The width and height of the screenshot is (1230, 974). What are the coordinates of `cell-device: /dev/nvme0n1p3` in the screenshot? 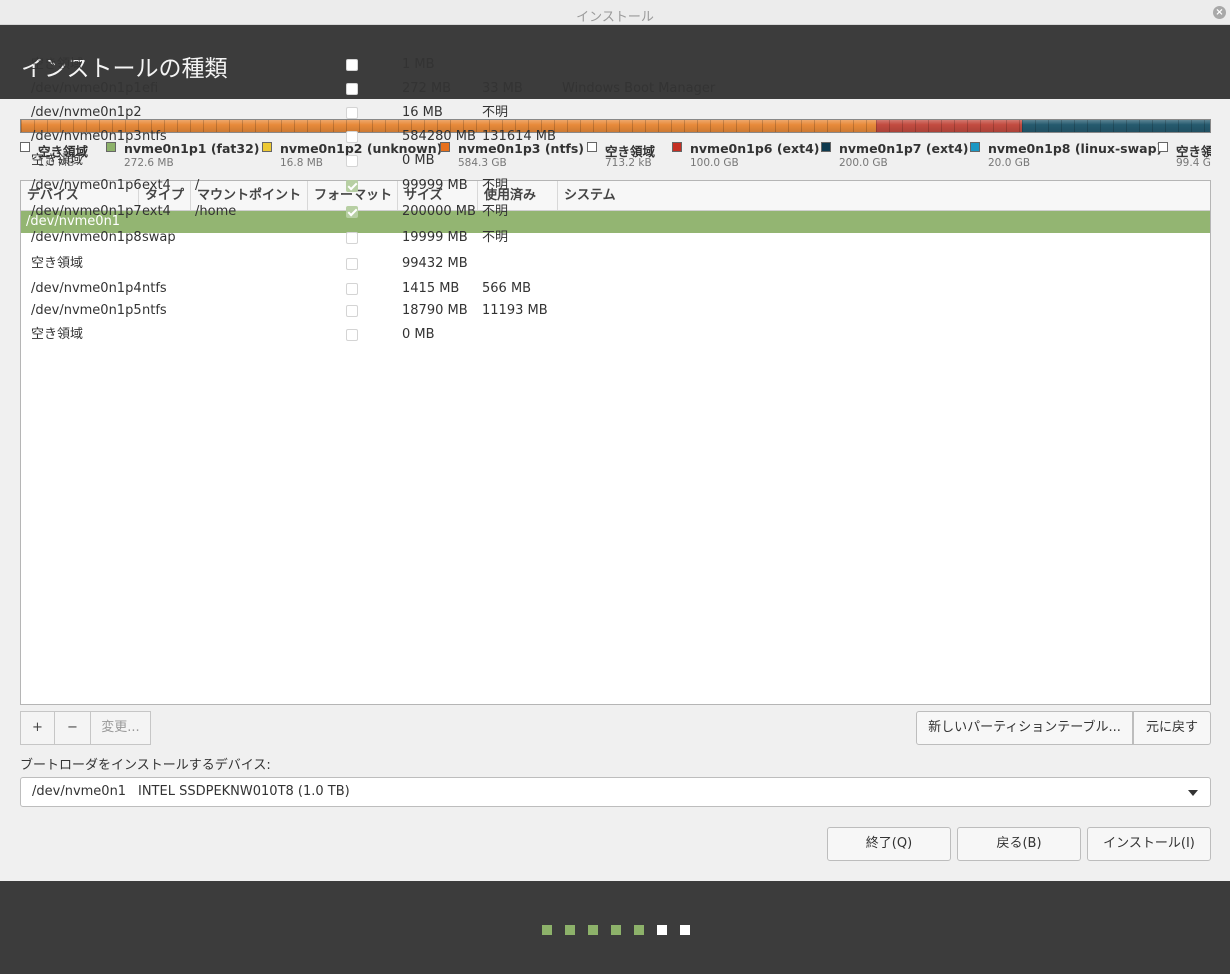 It's located at (86, 136).